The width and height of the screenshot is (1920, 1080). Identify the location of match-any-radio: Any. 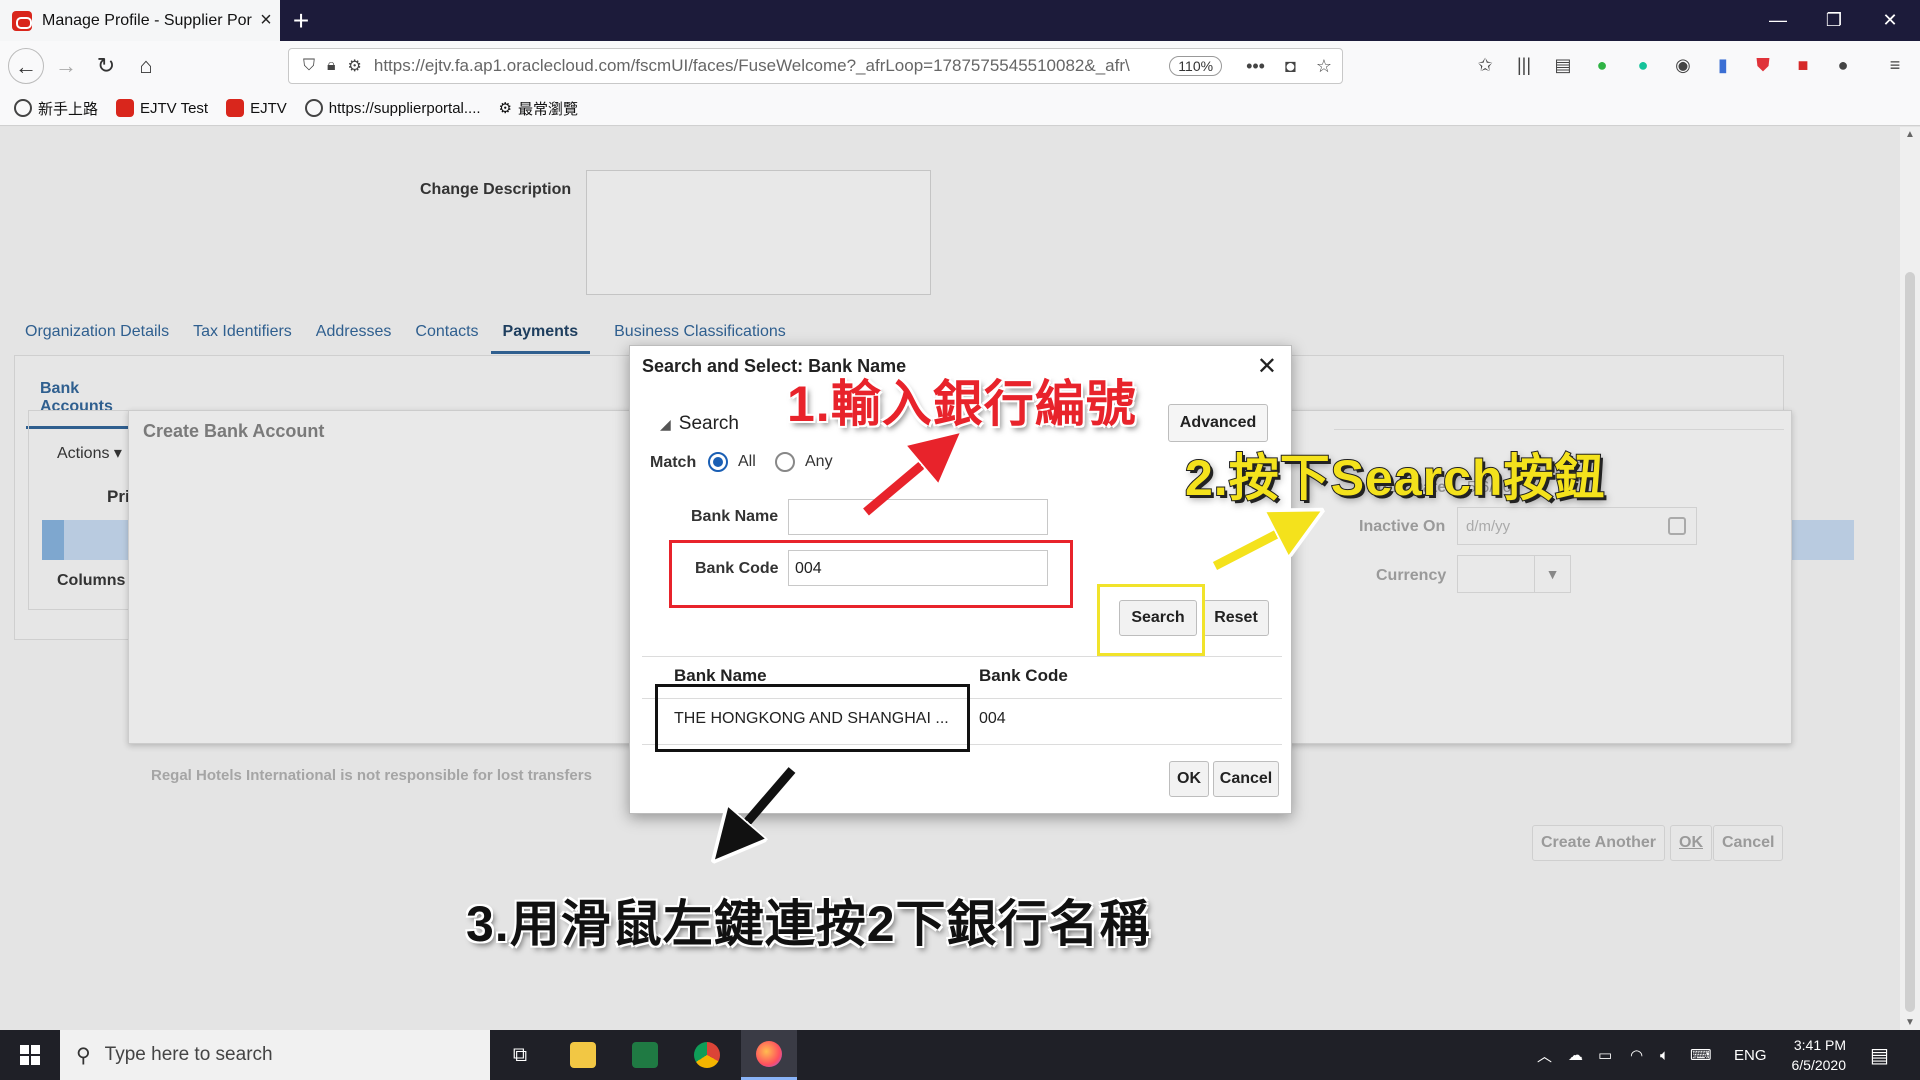
(804, 462).